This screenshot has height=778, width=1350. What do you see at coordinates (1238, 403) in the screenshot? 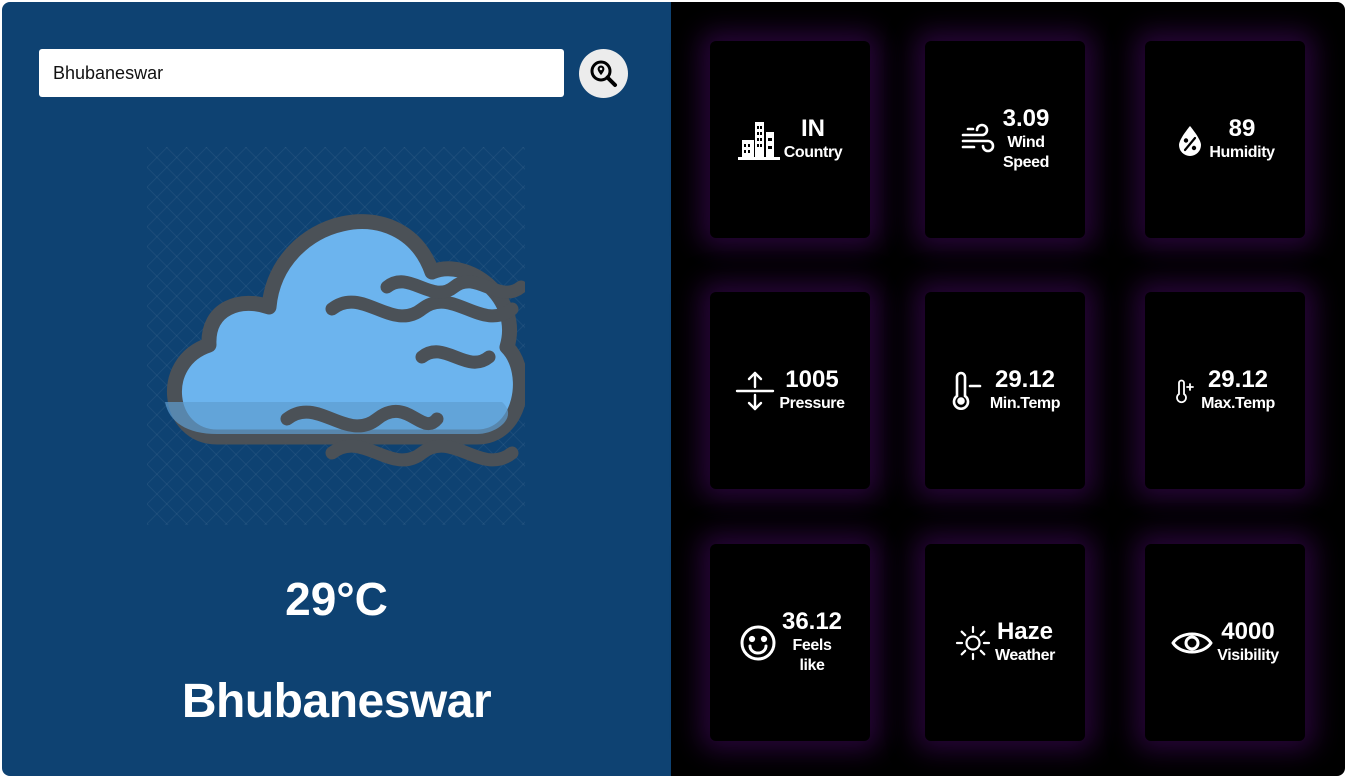
I see `card-label: Max.Temp` at bounding box center [1238, 403].